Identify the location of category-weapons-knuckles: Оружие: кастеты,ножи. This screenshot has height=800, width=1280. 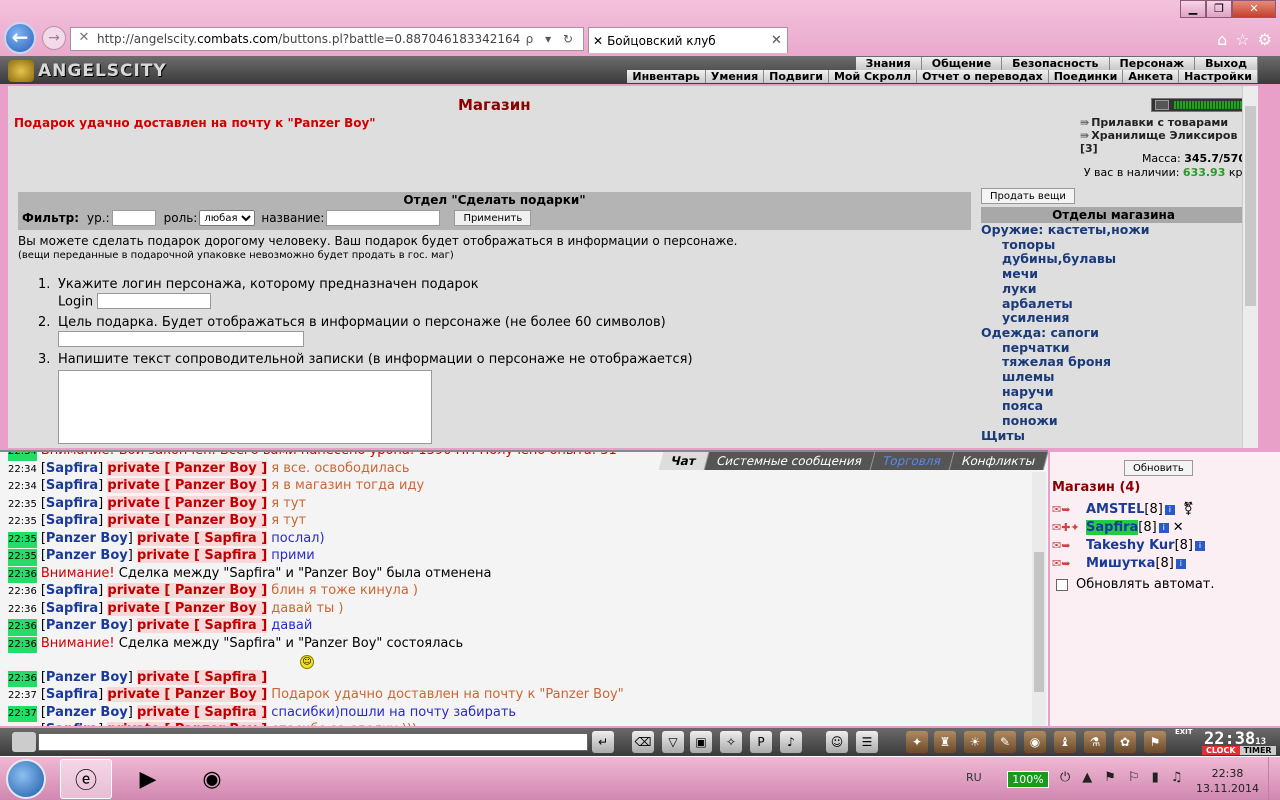
(1113, 230).